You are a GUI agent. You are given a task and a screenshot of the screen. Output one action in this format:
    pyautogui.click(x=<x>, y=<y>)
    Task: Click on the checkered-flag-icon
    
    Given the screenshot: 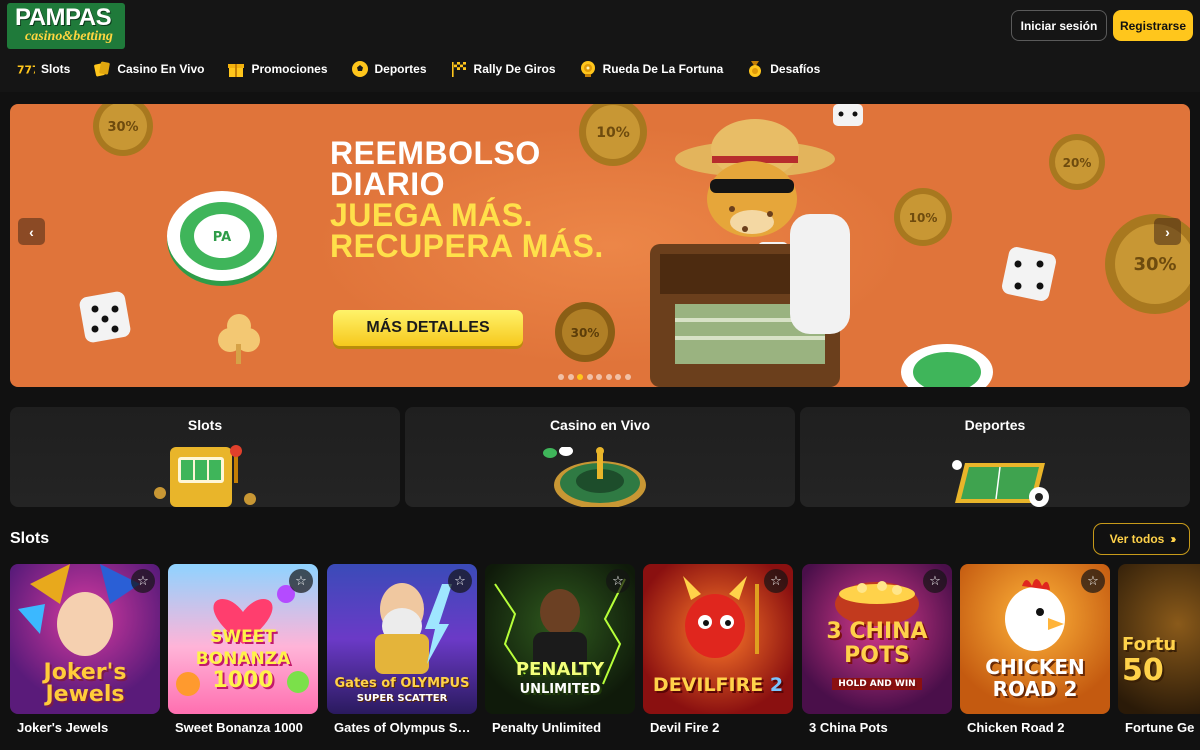 What is the action you would take?
    pyautogui.click(x=459, y=69)
    